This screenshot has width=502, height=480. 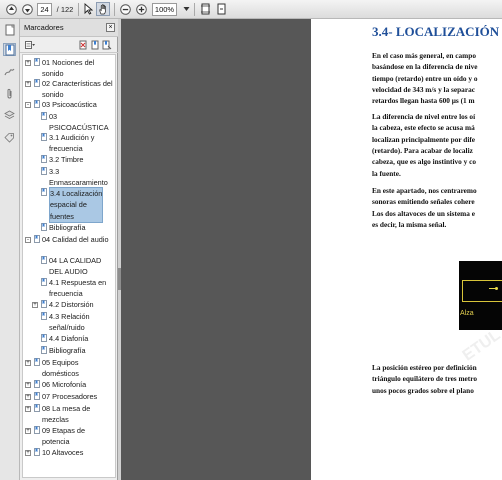 I want to click on zoom-in-icon, so click(x=141, y=9).